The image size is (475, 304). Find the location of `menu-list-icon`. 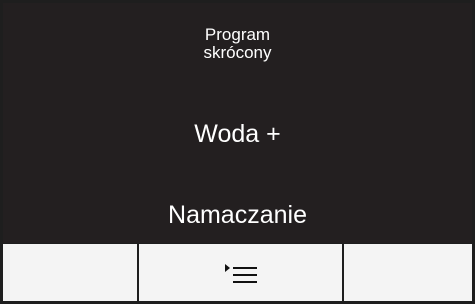

menu-list-icon is located at coordinates (241, 274).